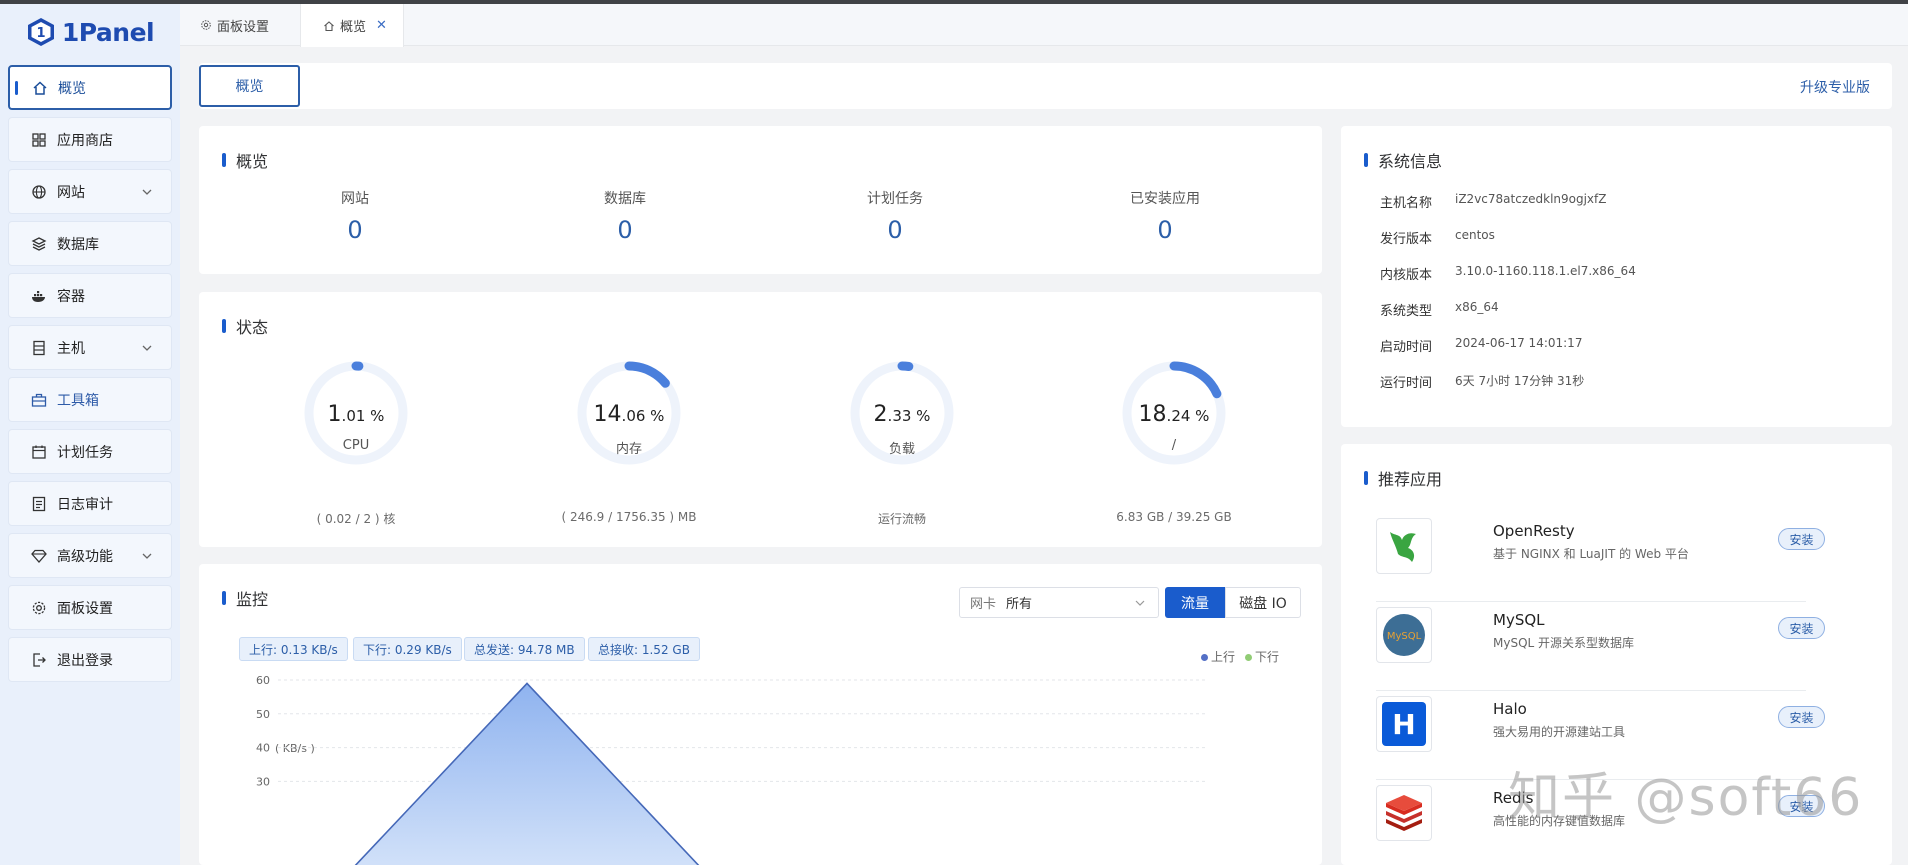 This screenshot has height=865, width=1908. What do you see at coordinates (249, 86) in the screenshot?
I see `overview-button: 概览` at bounding box center [249, 86].